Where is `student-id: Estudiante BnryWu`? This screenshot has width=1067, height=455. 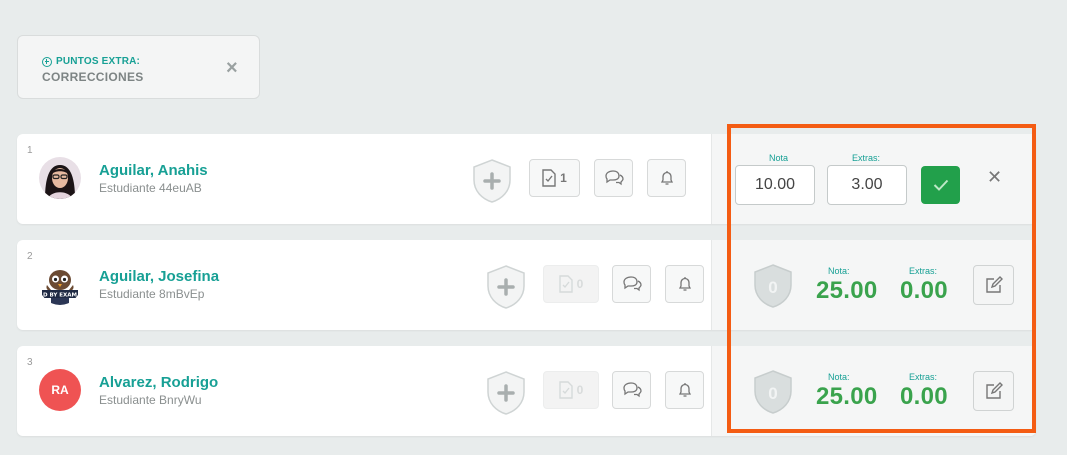 student-id: Estudiante BnryWu is located at coordinates (150, 400).